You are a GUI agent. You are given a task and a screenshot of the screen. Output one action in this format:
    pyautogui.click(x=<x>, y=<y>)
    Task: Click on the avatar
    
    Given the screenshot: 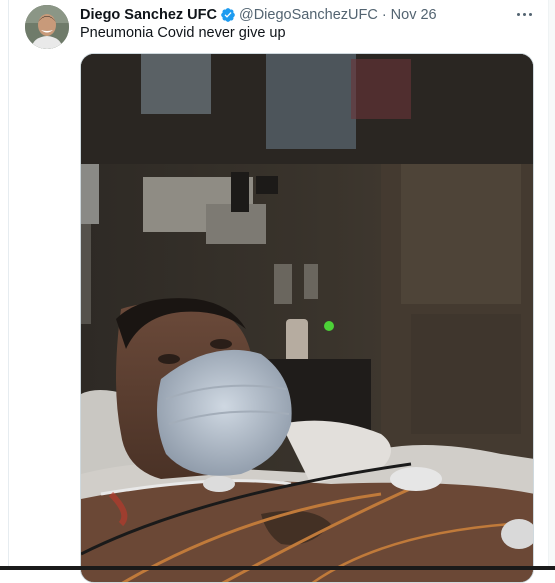 What is the action you would take?
    pyautogui.click(x=47, y=27)
    